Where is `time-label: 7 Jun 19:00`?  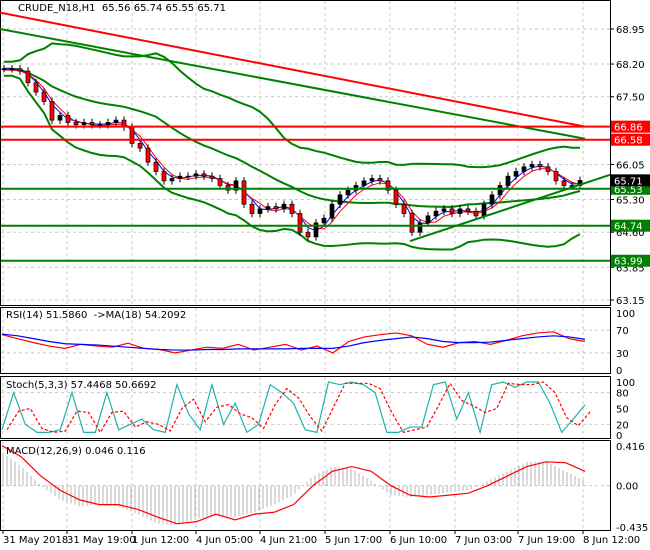 time-label: 7 Jun 19:00 is located at coordinates (546, 540).